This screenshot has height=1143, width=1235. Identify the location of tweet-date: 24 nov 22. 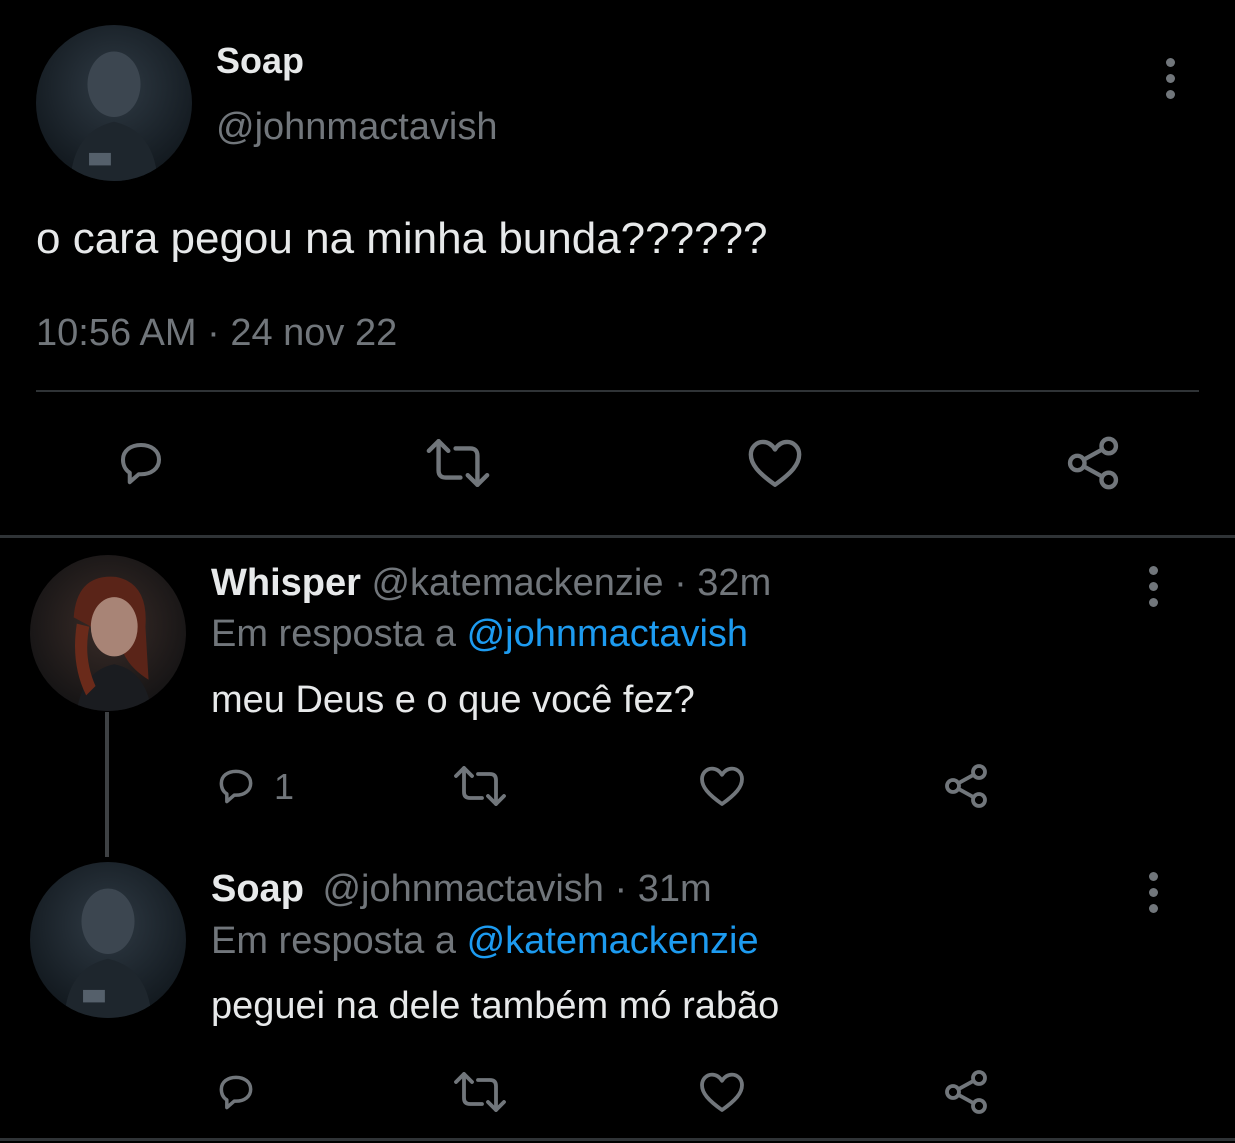
(314, 333).